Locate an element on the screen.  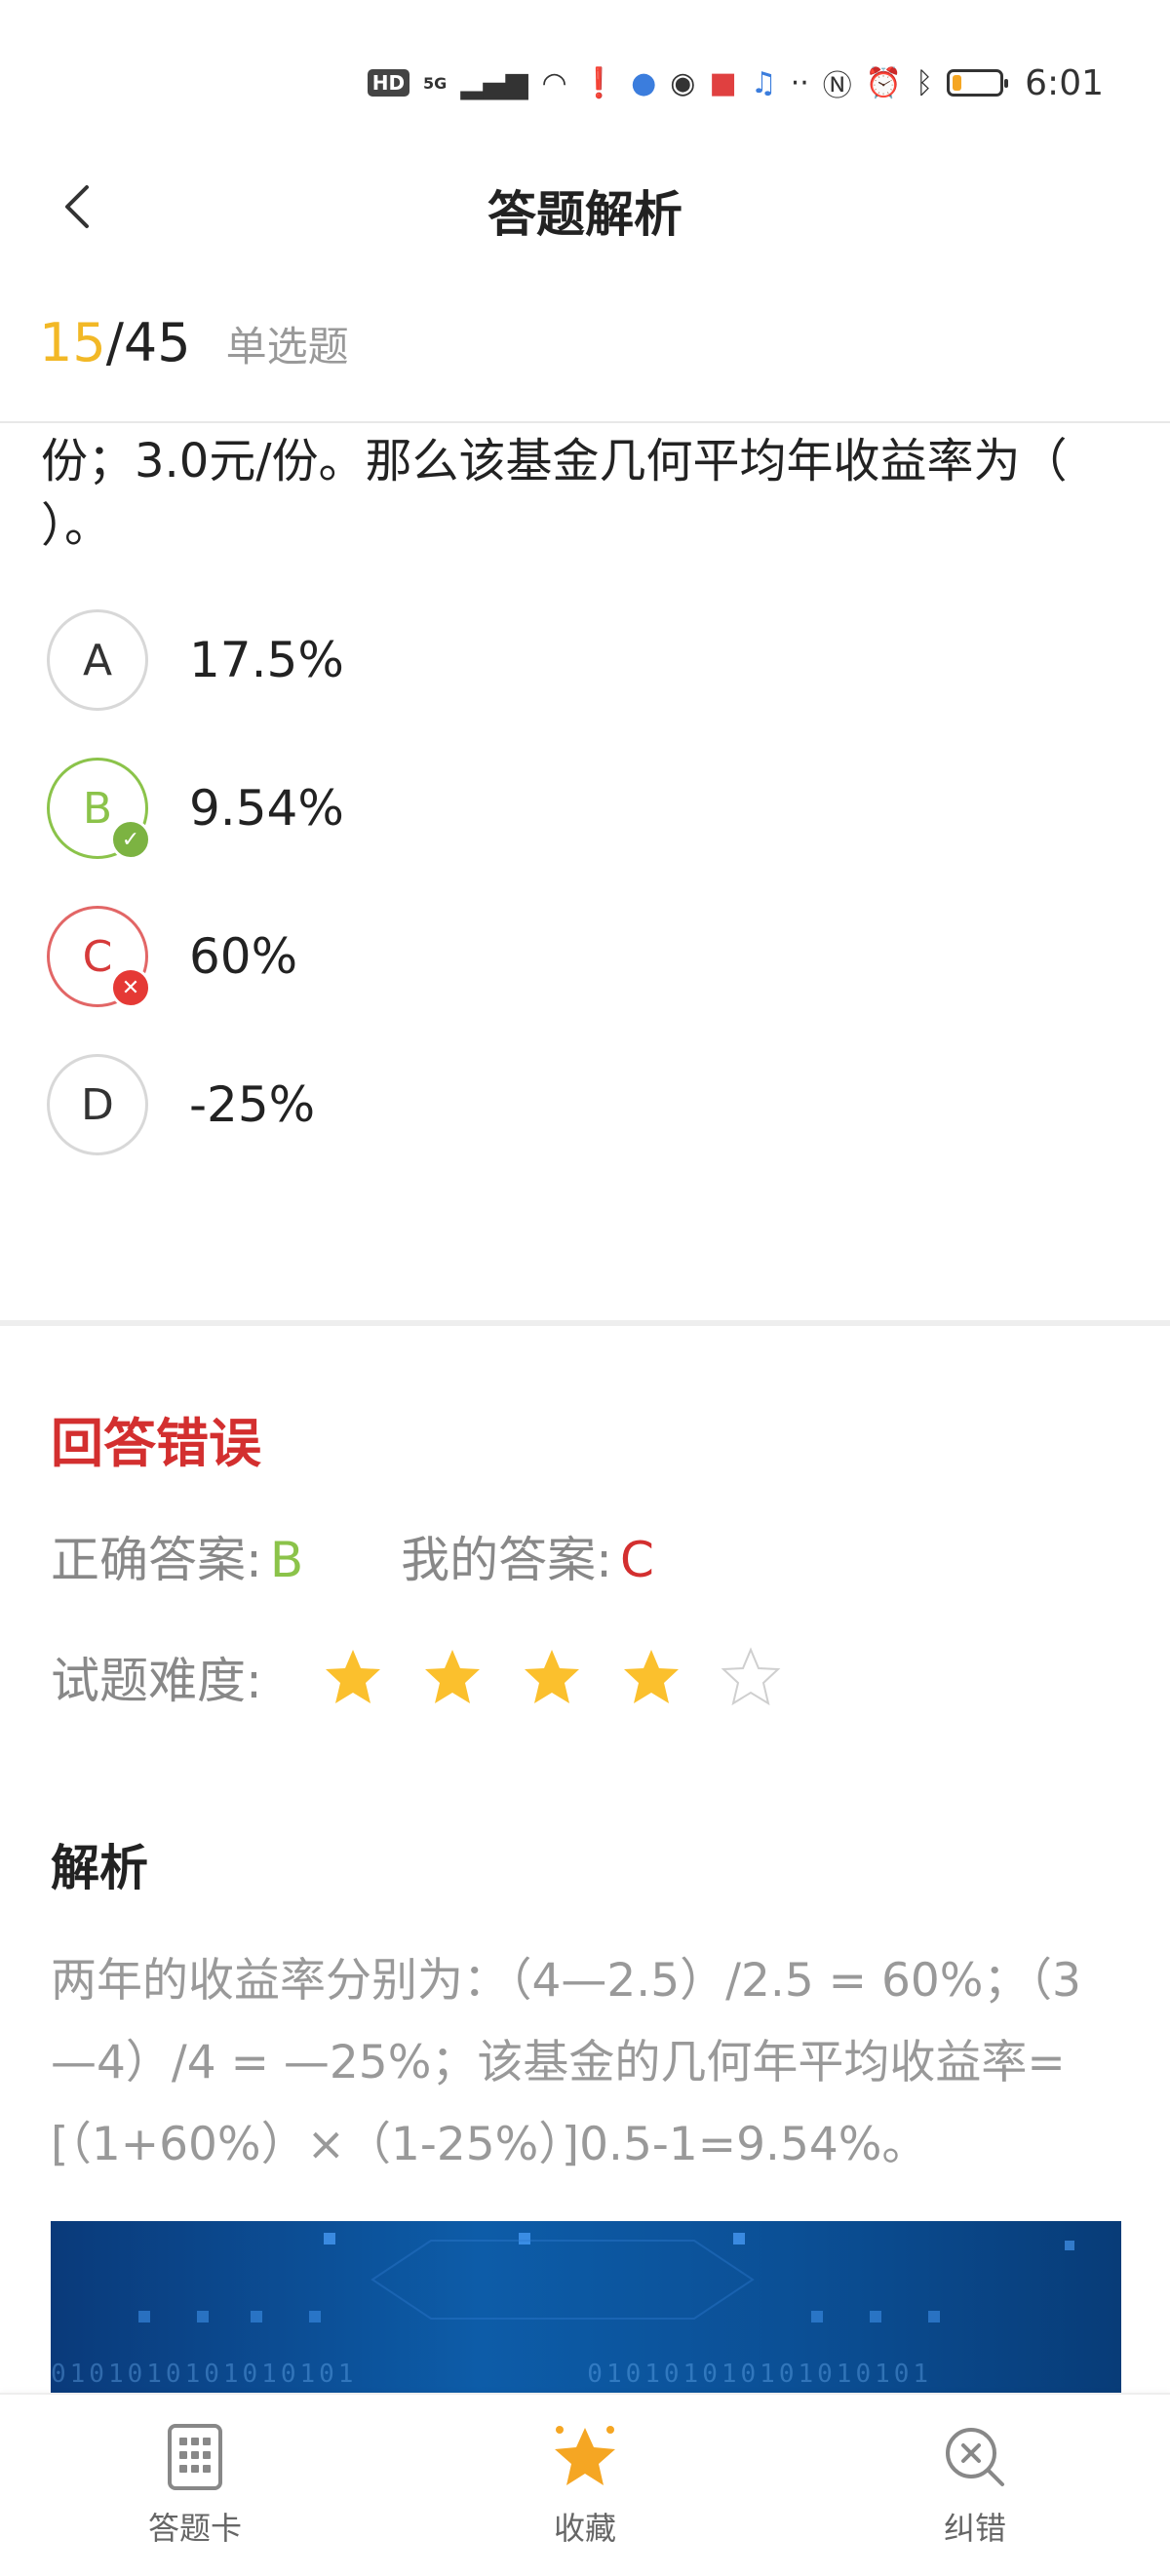
current-question-number: 15 is located at coordinates (72, 342).